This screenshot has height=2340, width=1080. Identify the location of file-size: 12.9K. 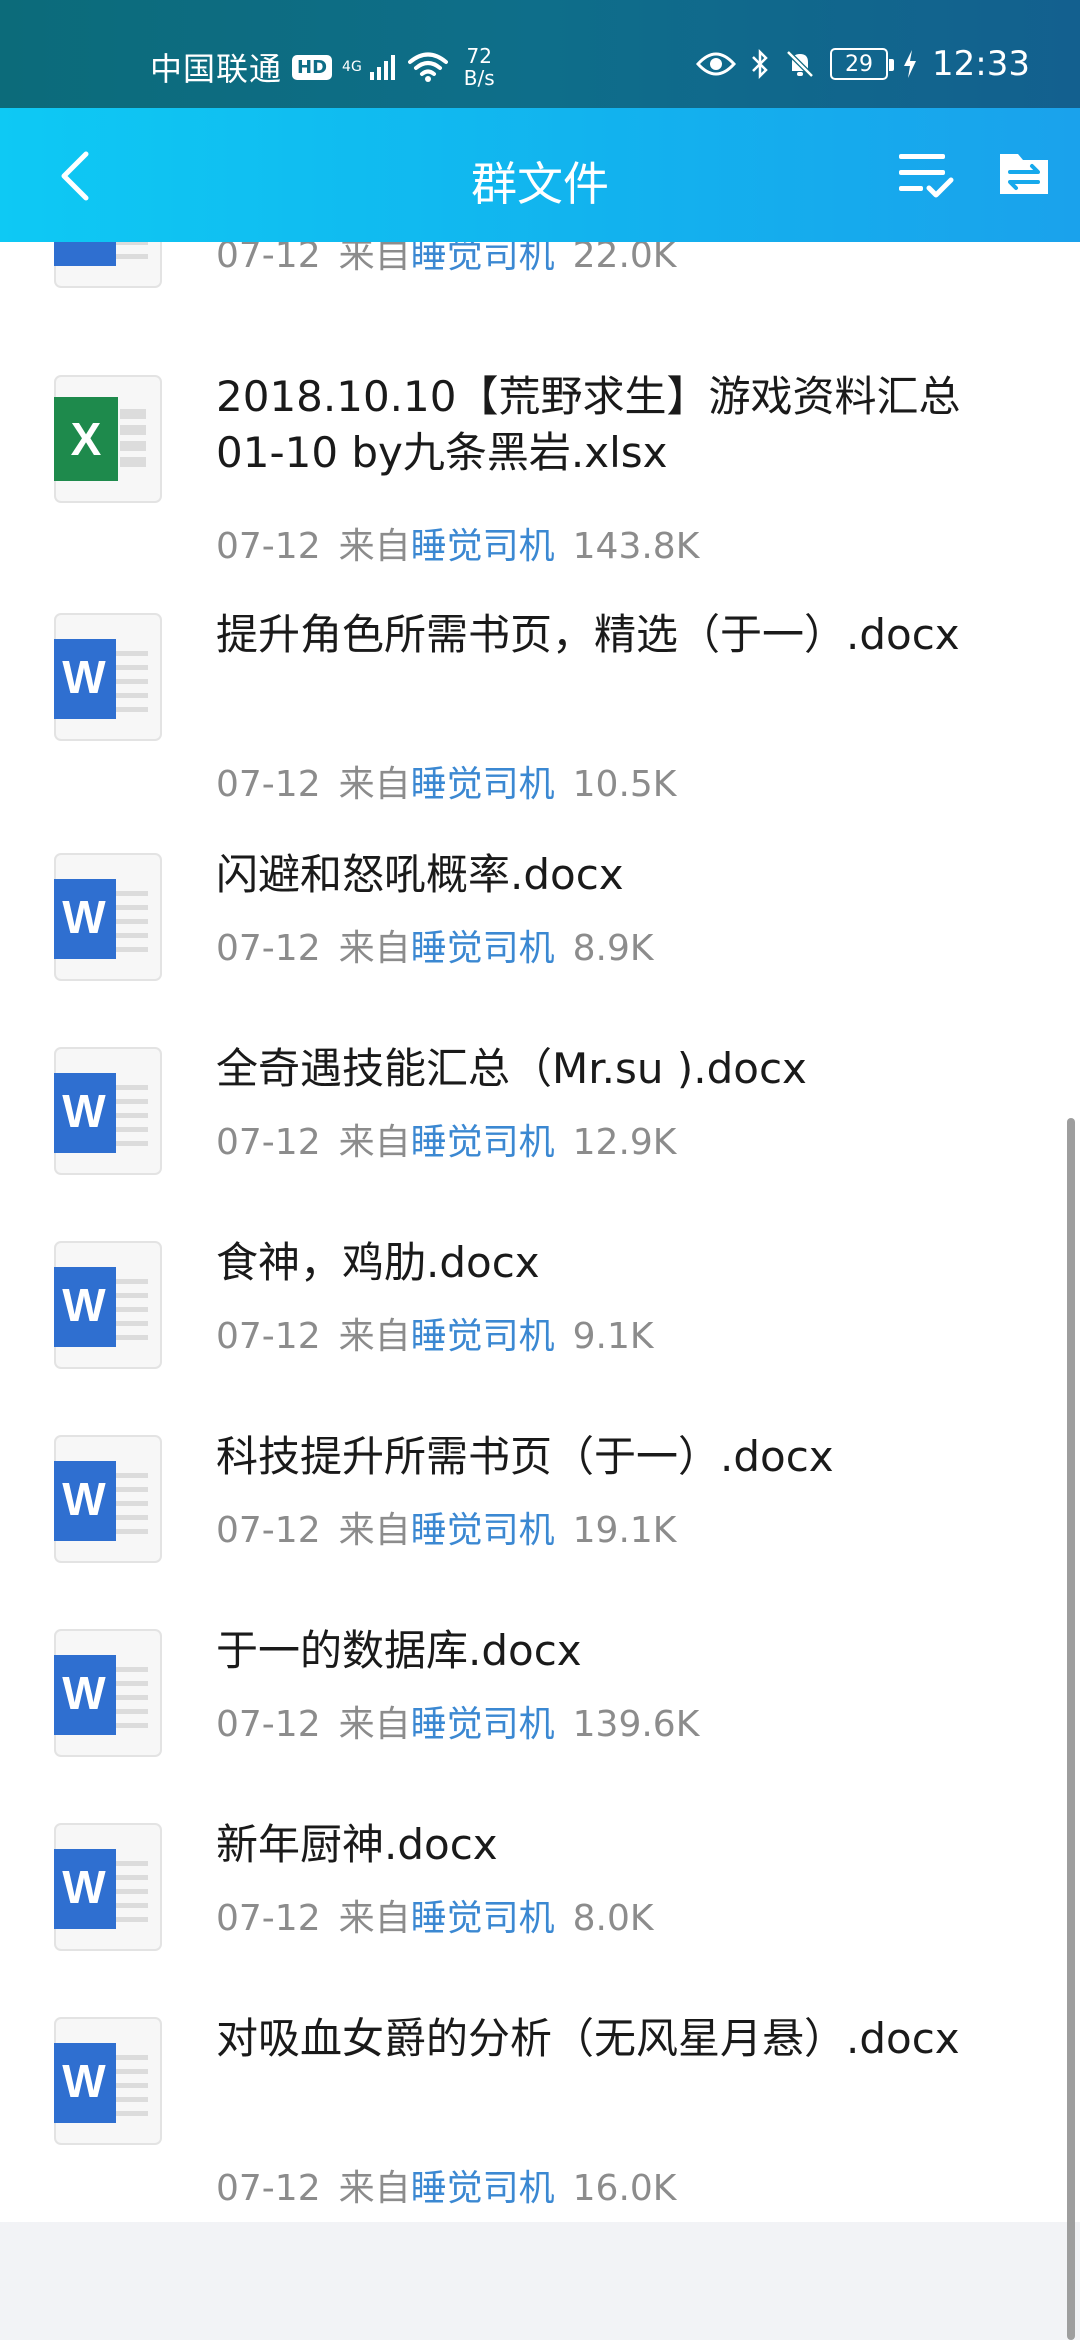
(624, 1142).